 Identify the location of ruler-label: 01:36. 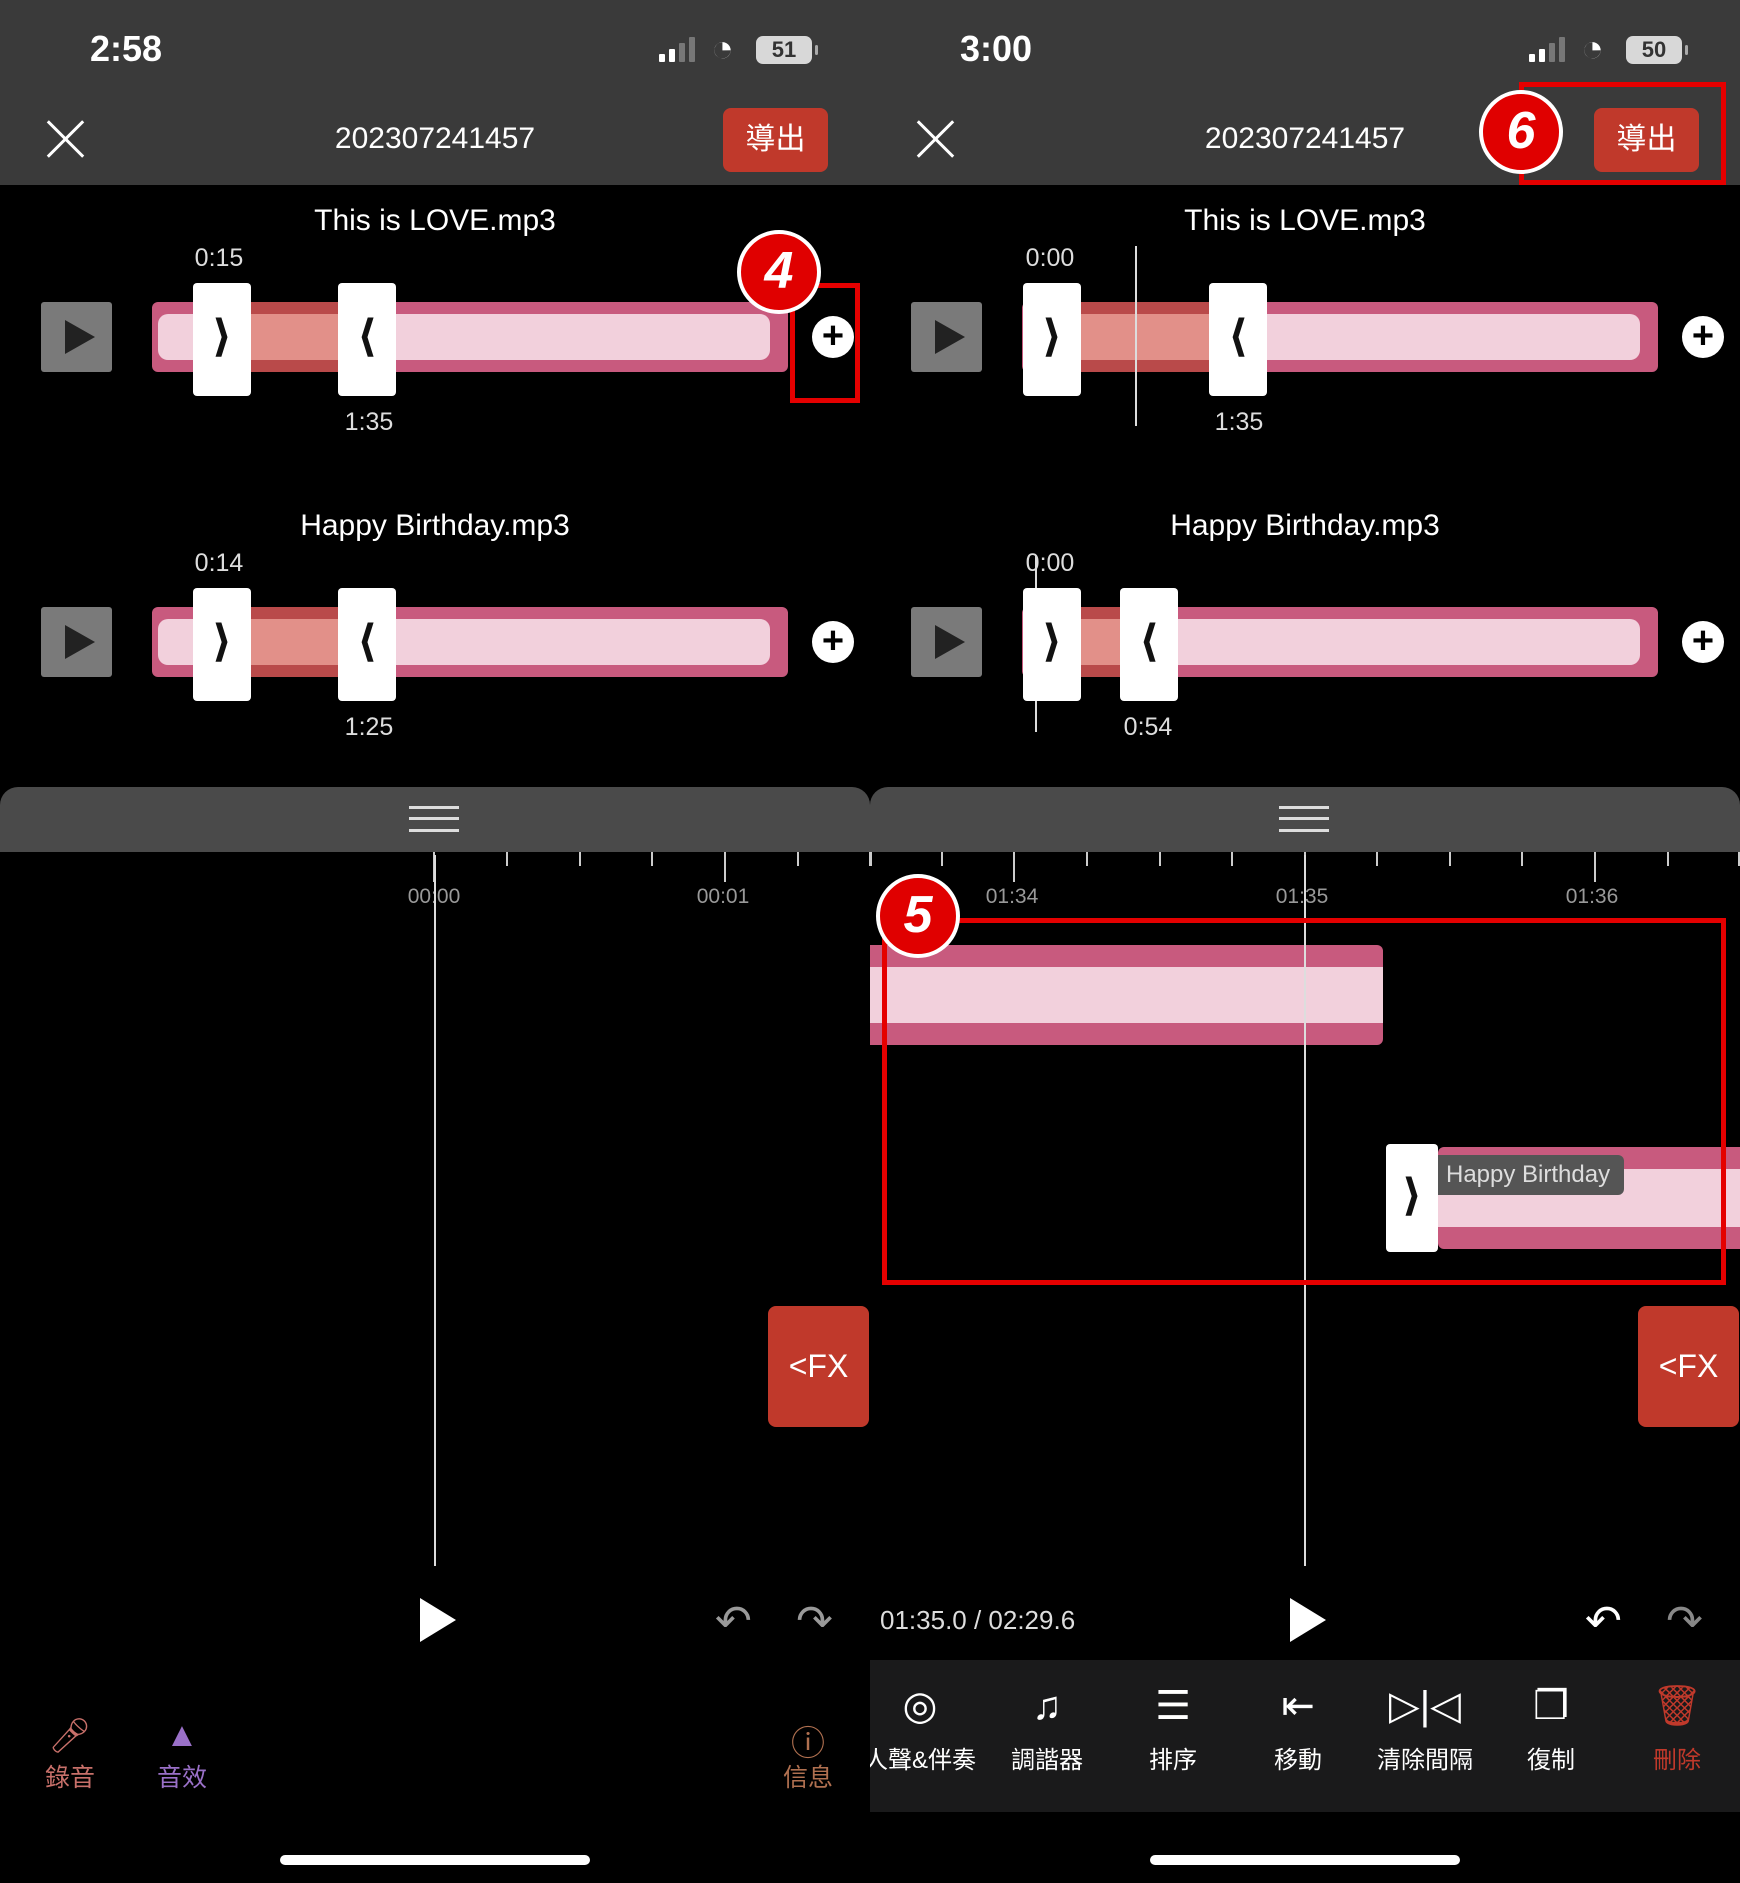
(1592, 896).